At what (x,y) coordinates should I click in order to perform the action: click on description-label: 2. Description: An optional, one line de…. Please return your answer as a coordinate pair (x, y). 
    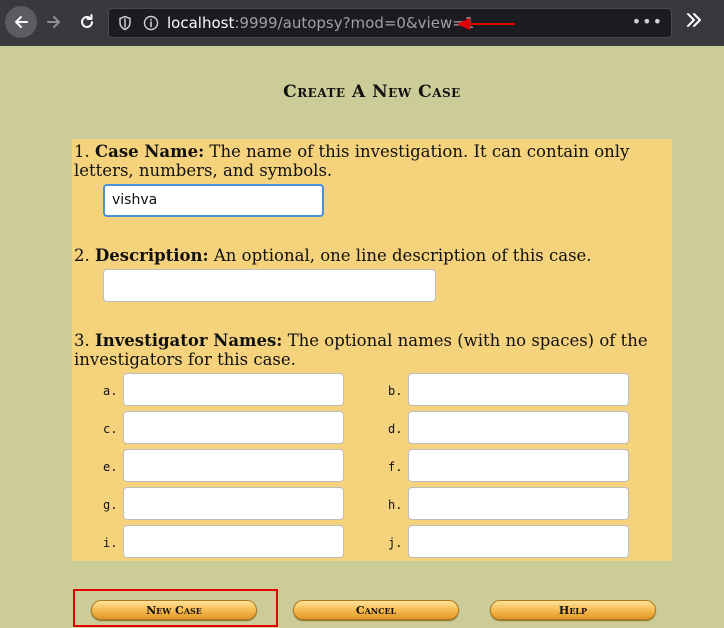
    Looking at the image, I should click on (369, 255).